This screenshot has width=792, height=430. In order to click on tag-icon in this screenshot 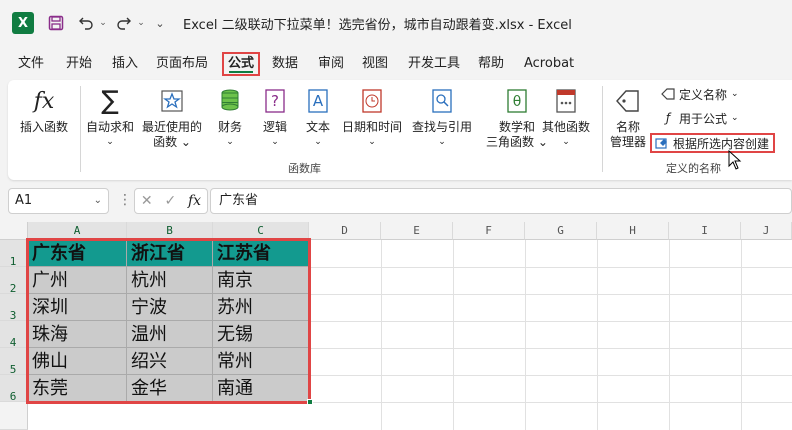, I will do `click(628, 101)`.